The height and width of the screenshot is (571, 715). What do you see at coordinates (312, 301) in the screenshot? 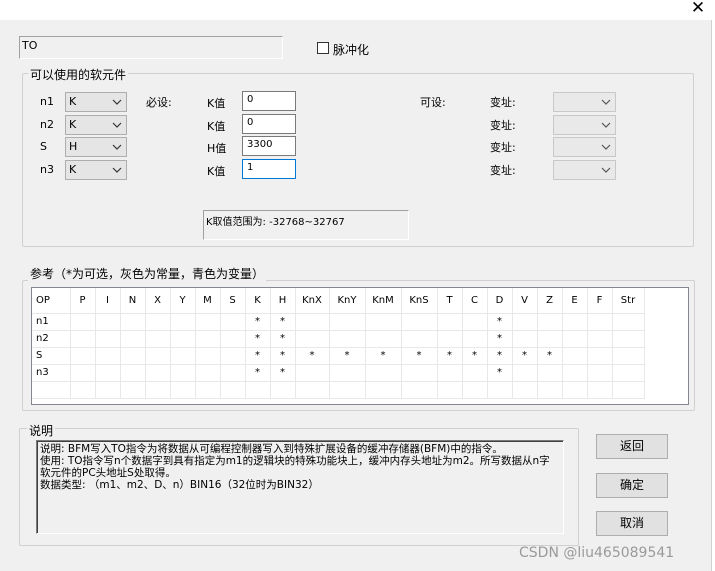
I see `table-header-cell: KnX` at bounding box center [312, 301].